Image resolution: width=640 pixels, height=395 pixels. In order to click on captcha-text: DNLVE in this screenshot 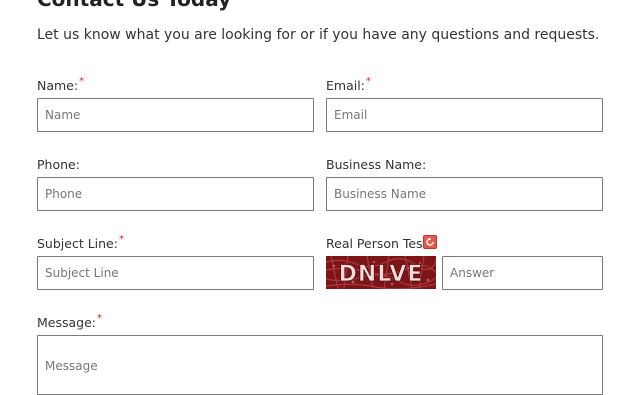, I will do `click(381, 274)`.